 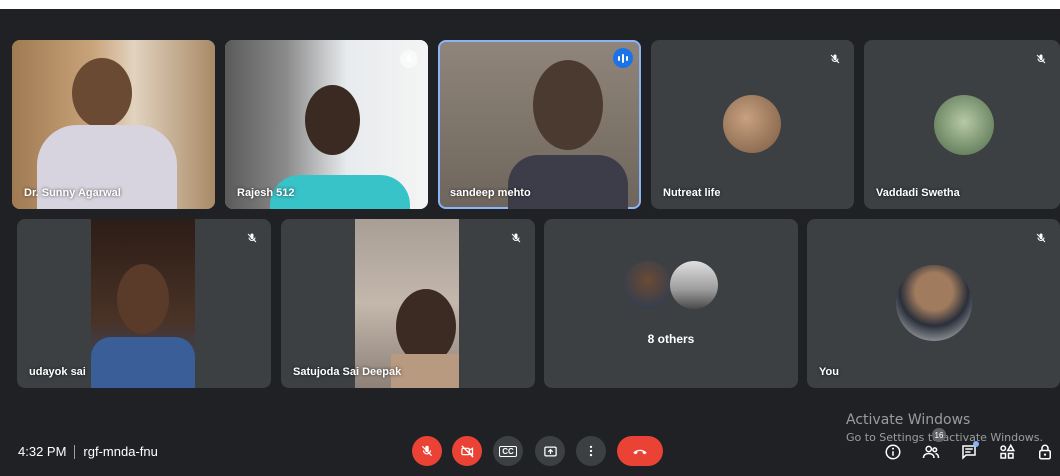 What do you see at coordinates (918, 193) in the screenshot?
I see `participant-name: Vaddadi Swetha` at bounding box center [918, 193].